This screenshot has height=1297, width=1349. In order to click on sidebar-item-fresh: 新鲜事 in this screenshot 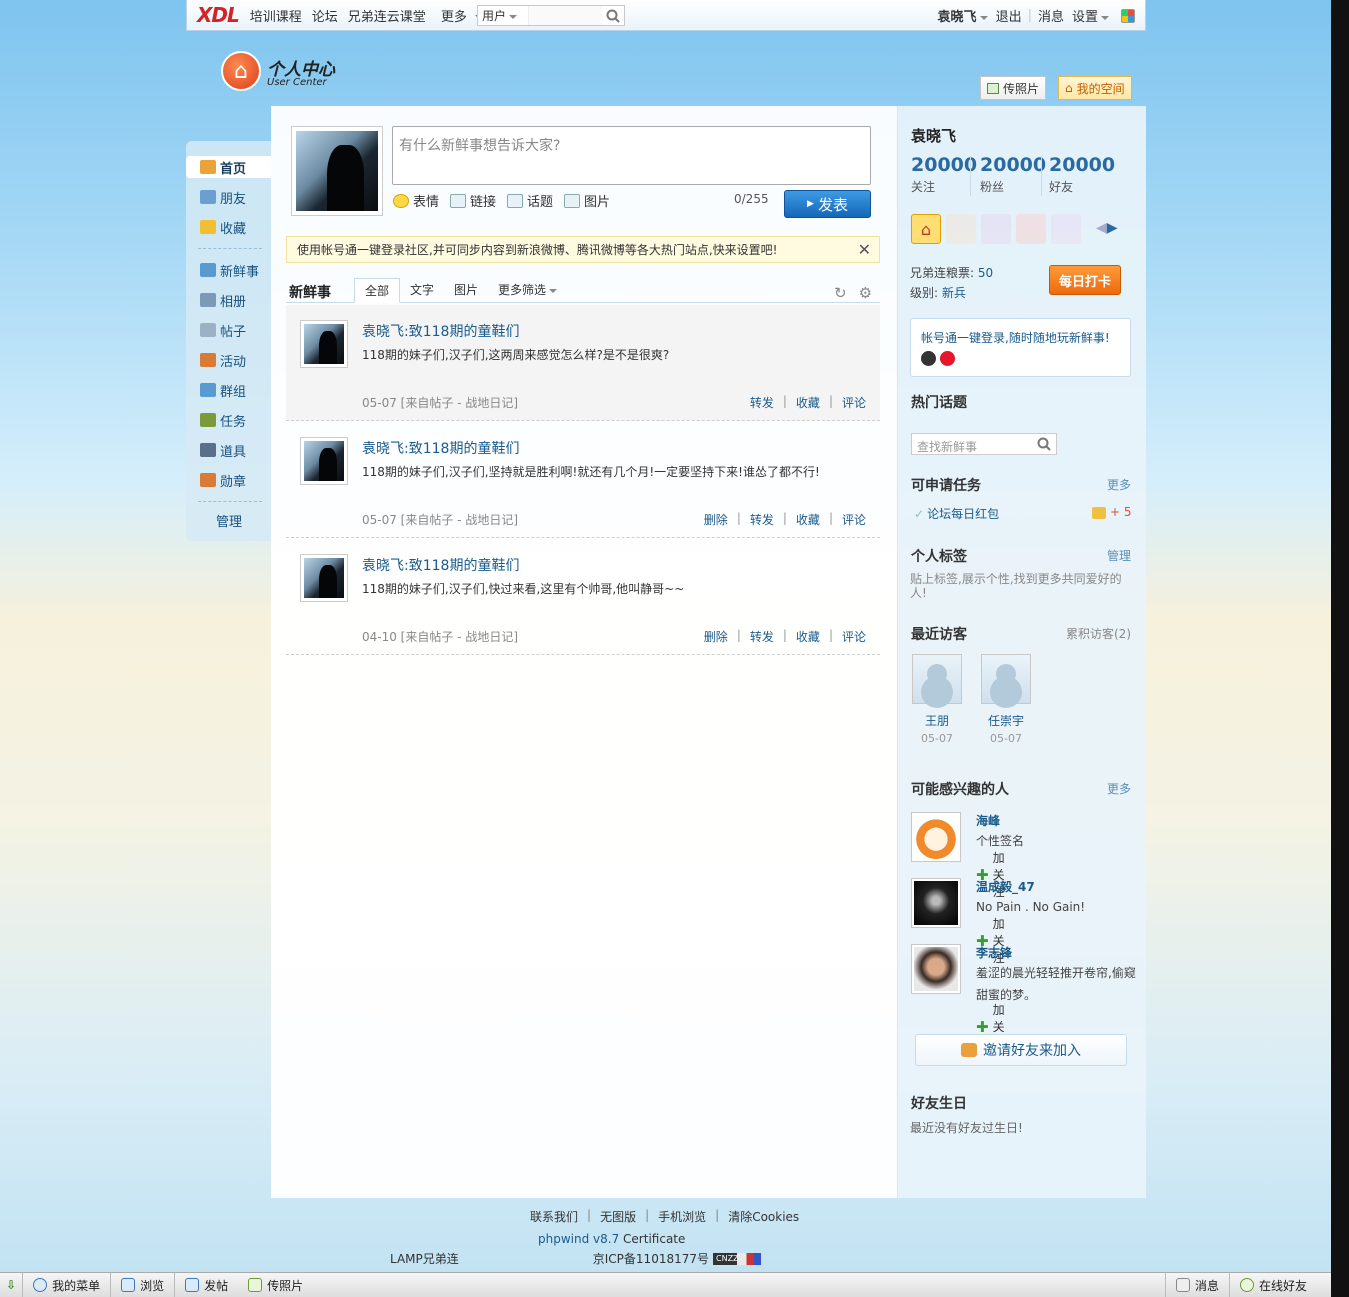, I will do `click(229, 270)`.